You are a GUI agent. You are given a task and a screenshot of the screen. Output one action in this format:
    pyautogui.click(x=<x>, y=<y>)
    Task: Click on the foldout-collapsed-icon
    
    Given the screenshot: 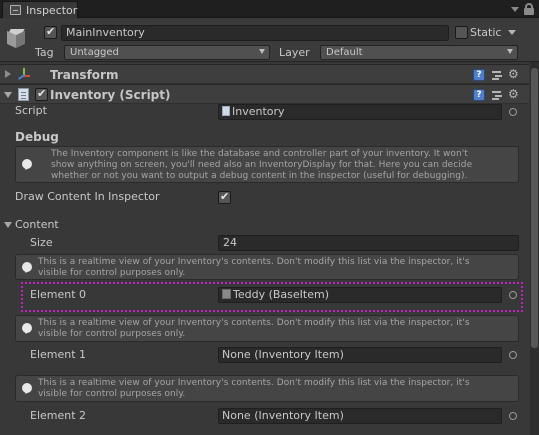 What is the action you would take?
    pyautogui.click(x=8, y=74)
    